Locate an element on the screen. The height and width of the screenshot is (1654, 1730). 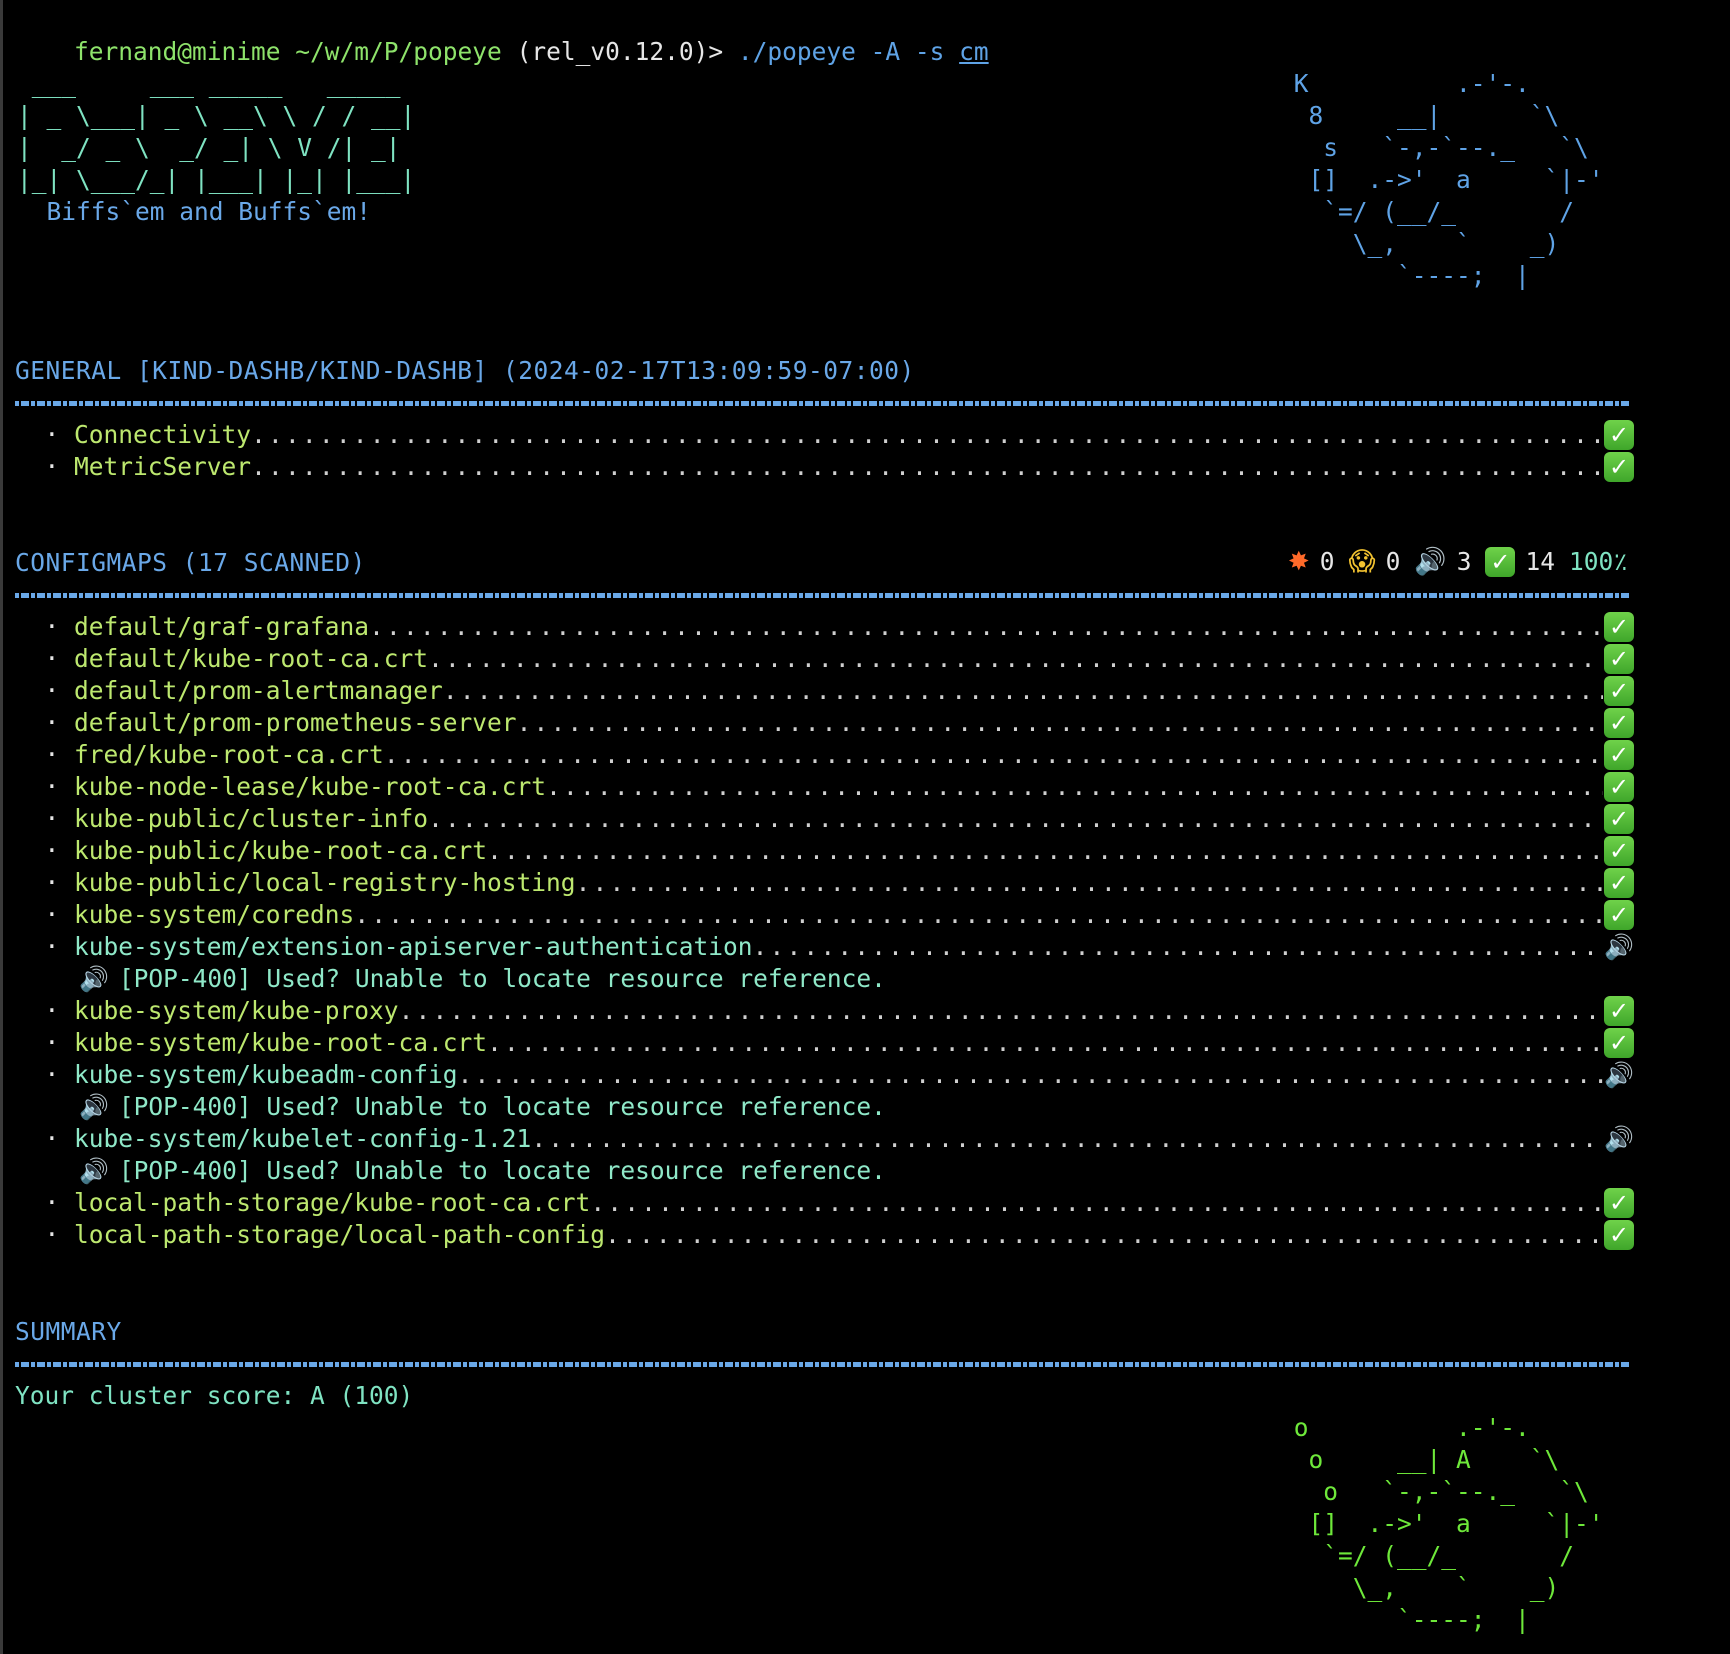
list-item-label: · kube-system/kube-proxy is located at coordinates (207, 1011).